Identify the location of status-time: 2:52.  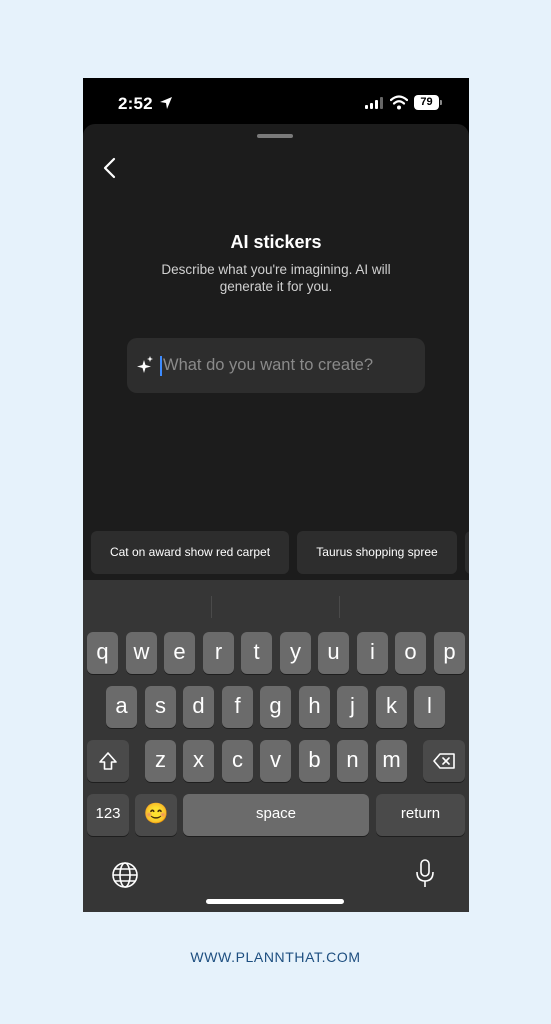
(135, 103).